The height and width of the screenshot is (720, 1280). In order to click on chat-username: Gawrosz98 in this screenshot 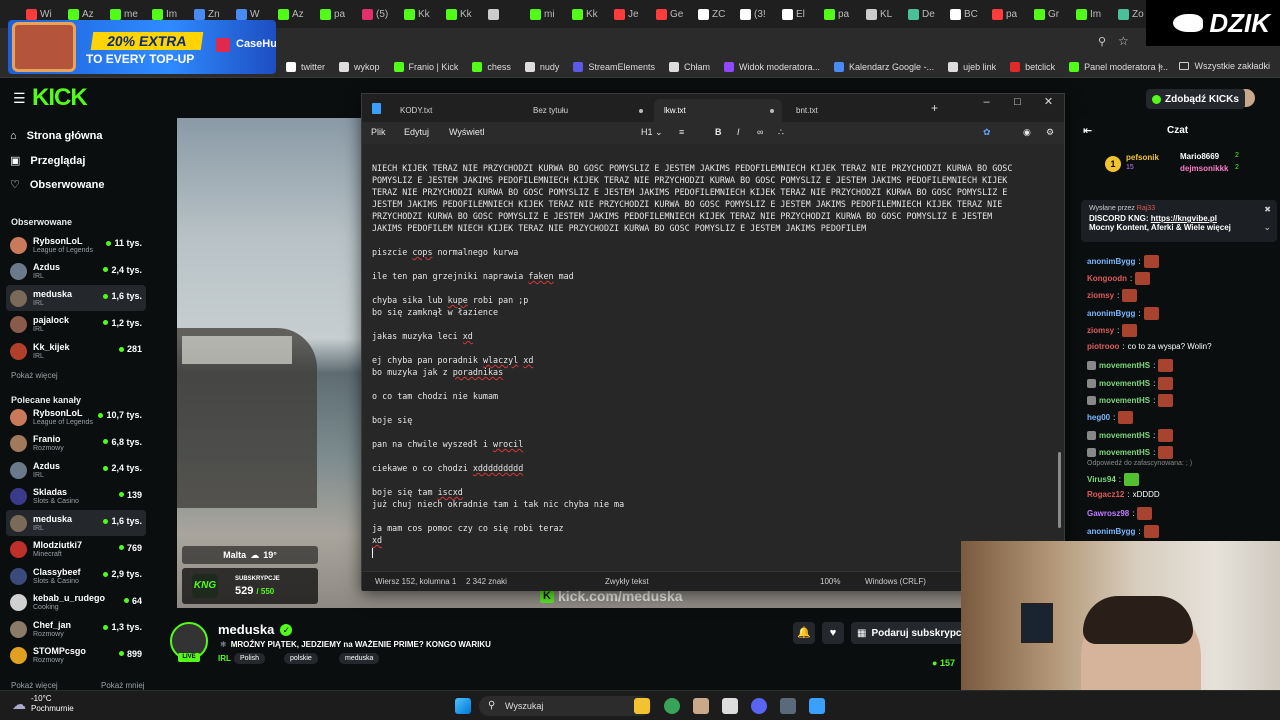, I will do `click(1108, 513)`.